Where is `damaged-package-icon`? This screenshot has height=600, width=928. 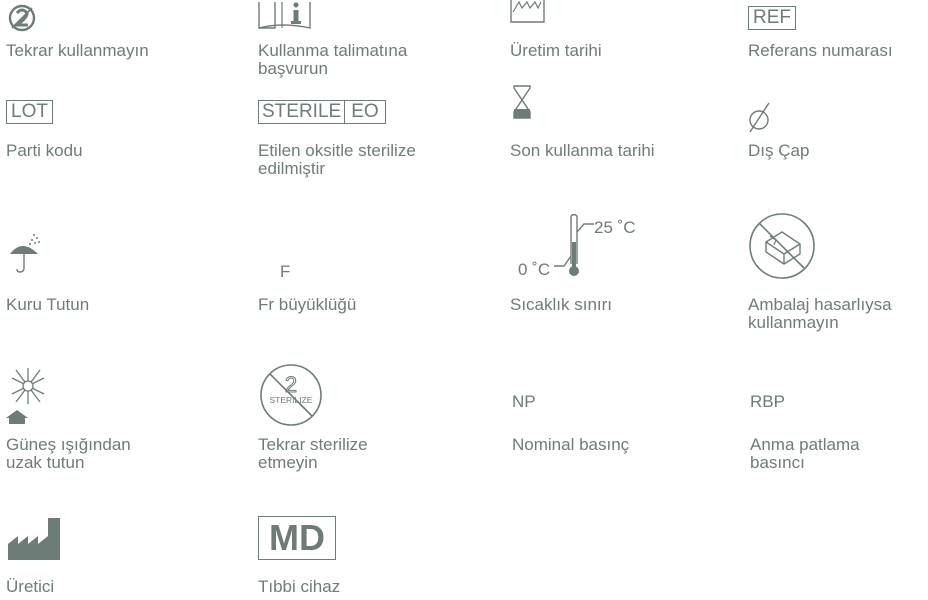 damaged-package-icon is located at coordinates (782, 246).